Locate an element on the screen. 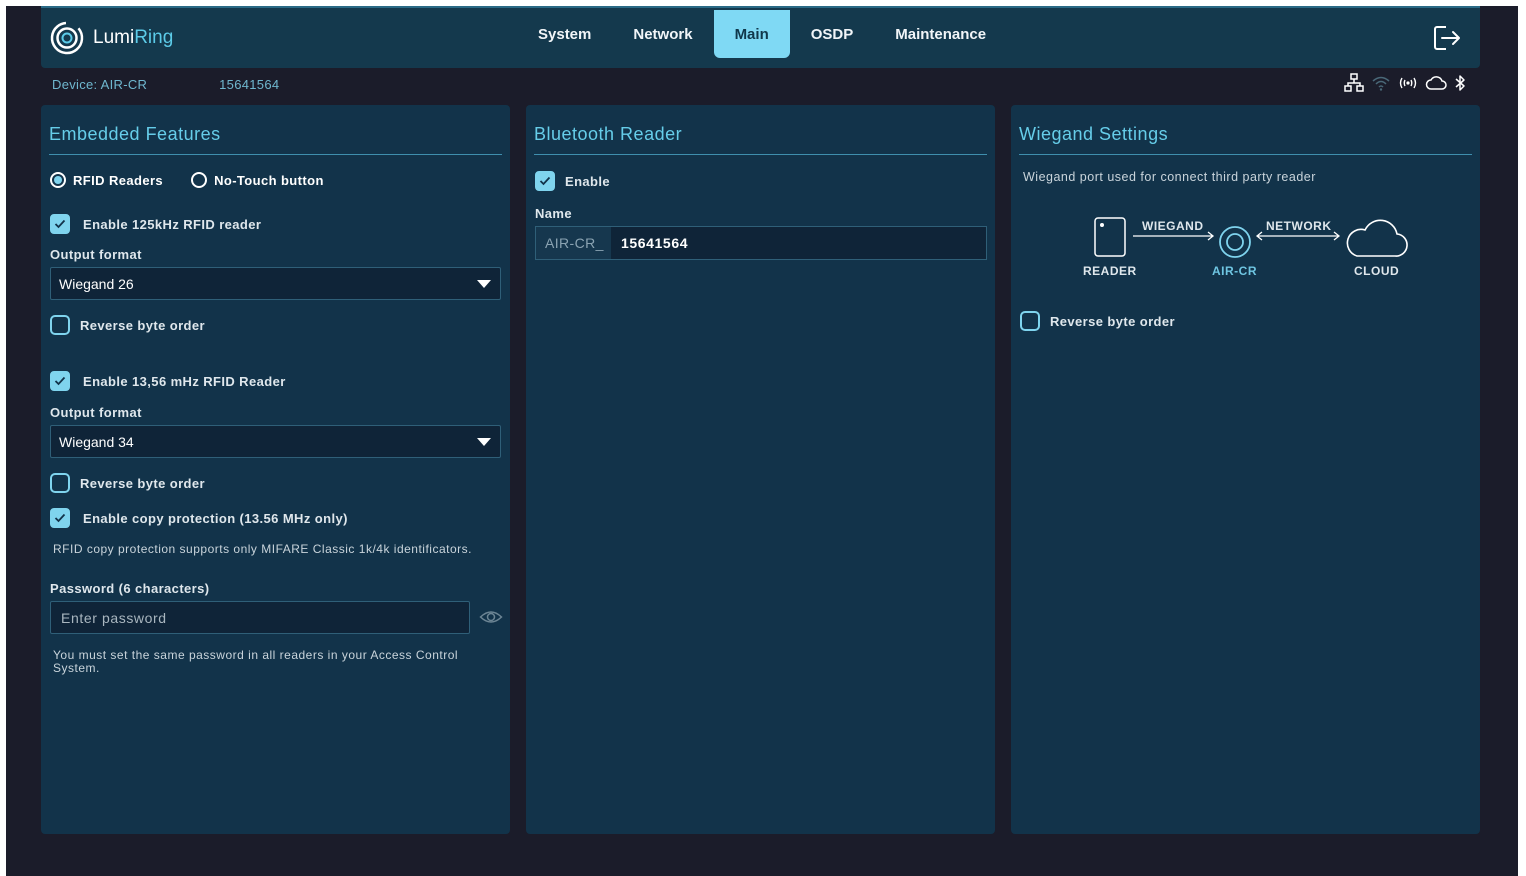 The image size is (1526, 876). output-format-125-select: Wiegand 26 is located at coordinates (275, 283).